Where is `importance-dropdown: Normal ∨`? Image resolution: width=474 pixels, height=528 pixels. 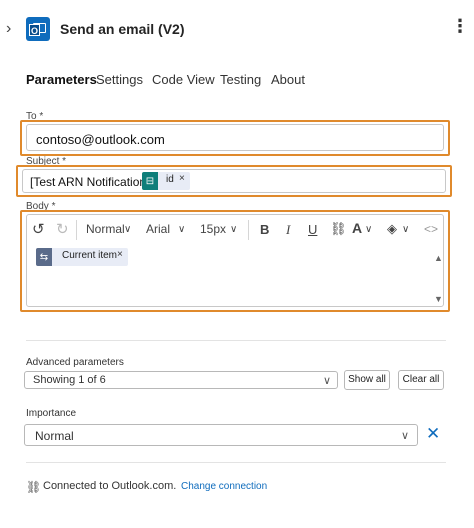
importance-dropdown: Normal ∨ is located at coordinates (221, 435).